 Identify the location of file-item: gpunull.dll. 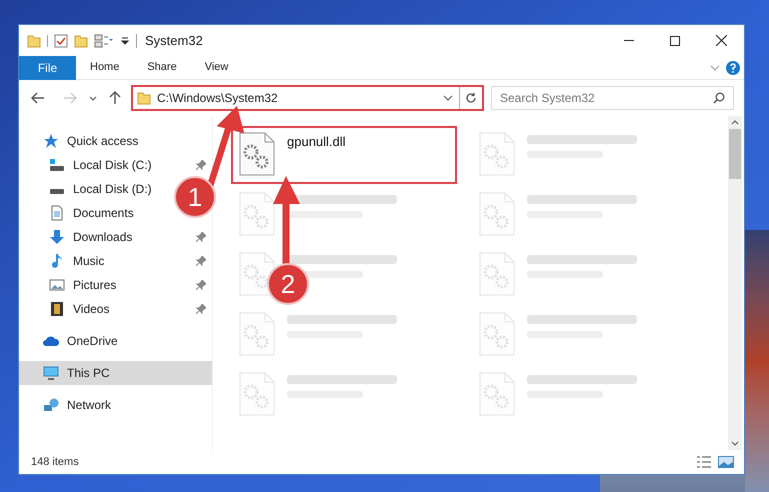
(344, 155).